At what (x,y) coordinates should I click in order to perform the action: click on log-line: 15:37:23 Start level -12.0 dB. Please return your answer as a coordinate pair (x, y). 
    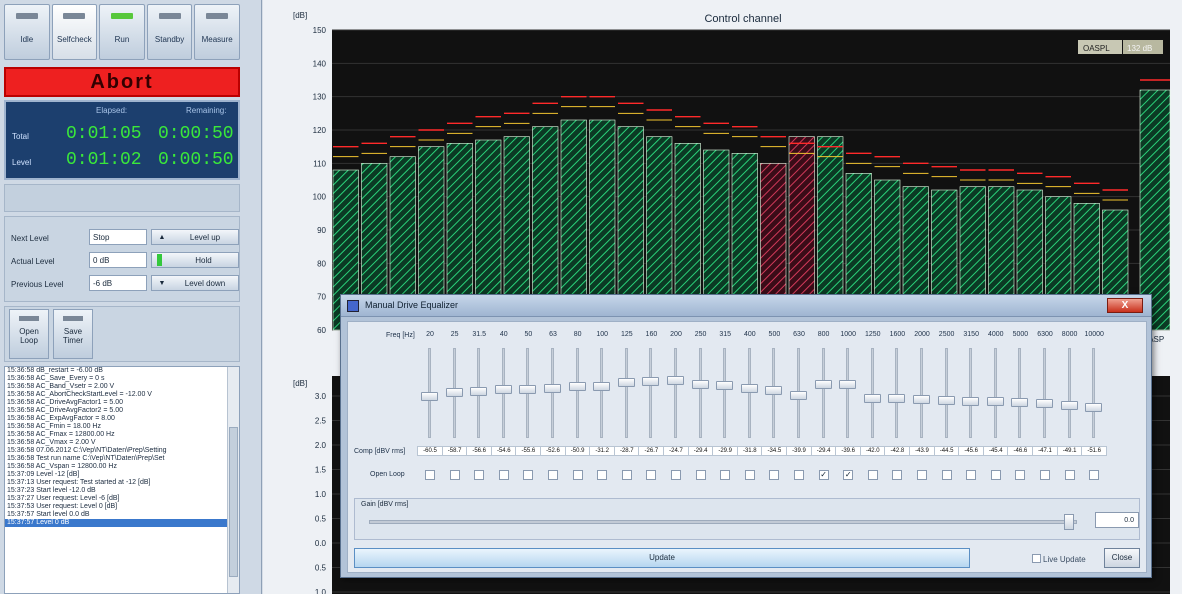
    Looking at the image, I should click on (122, 491).